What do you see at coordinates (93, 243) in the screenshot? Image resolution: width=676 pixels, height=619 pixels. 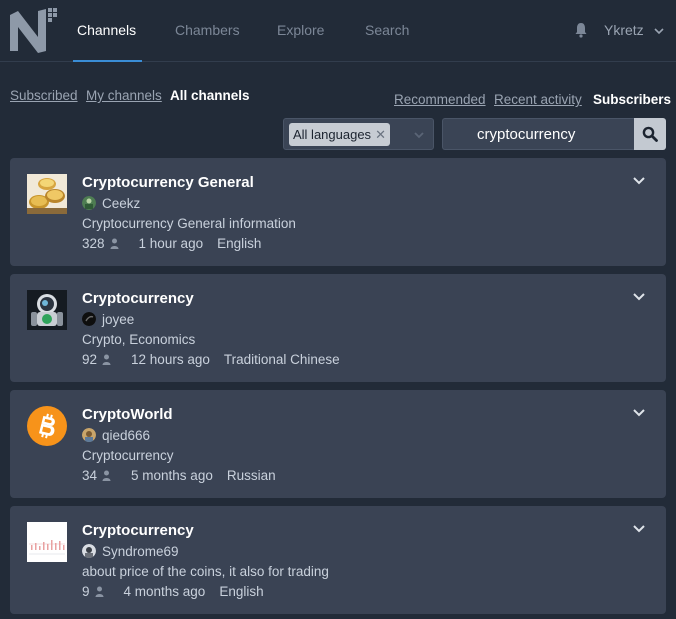 I see `subscriber-count: 328` at bounding box center [93, 243].